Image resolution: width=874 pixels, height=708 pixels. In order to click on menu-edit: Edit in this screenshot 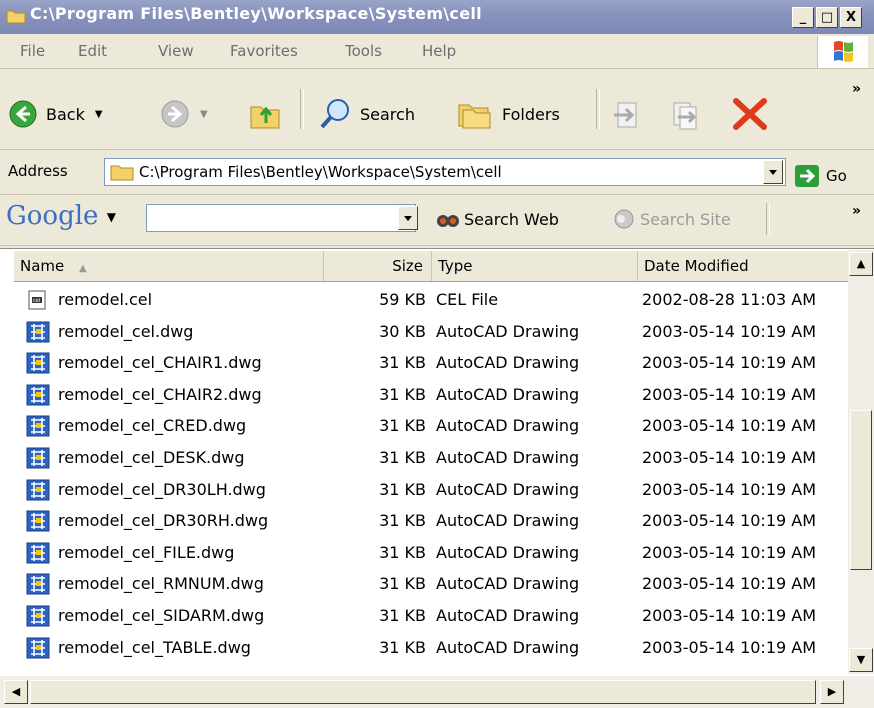, I will do `click(92, 51)`.